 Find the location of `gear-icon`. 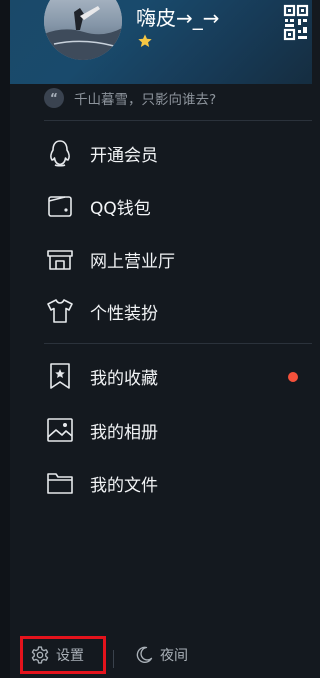

gear-icon is located at coordinates (40, 655).